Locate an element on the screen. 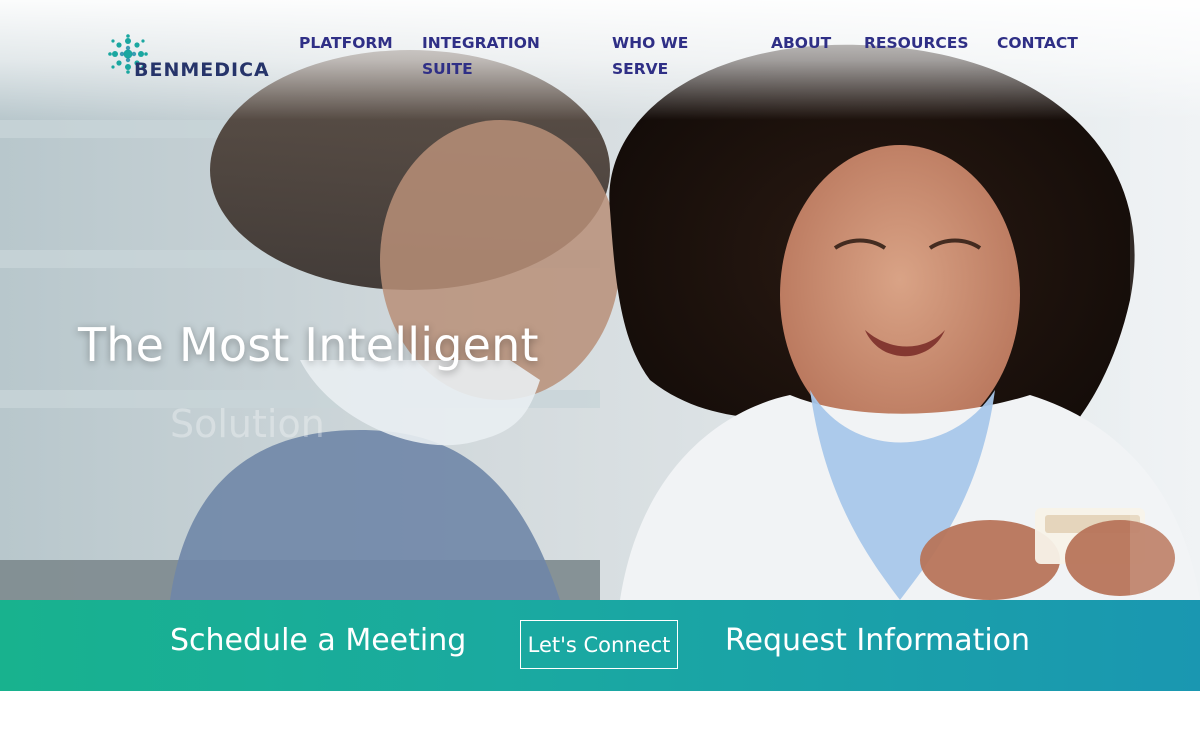  nav-integration-suite: INTEGRATION SUITE is located at coordinates (484, 56).